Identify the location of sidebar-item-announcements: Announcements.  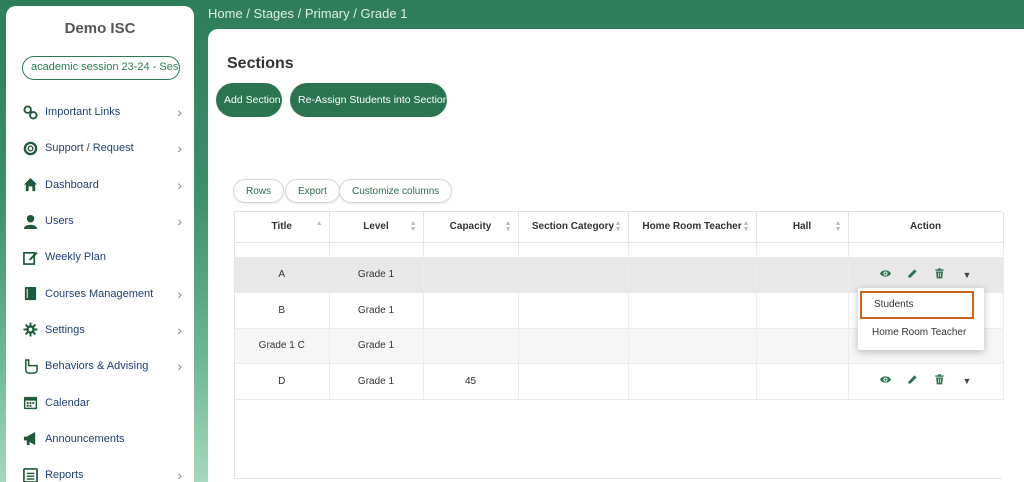
(100, 439).